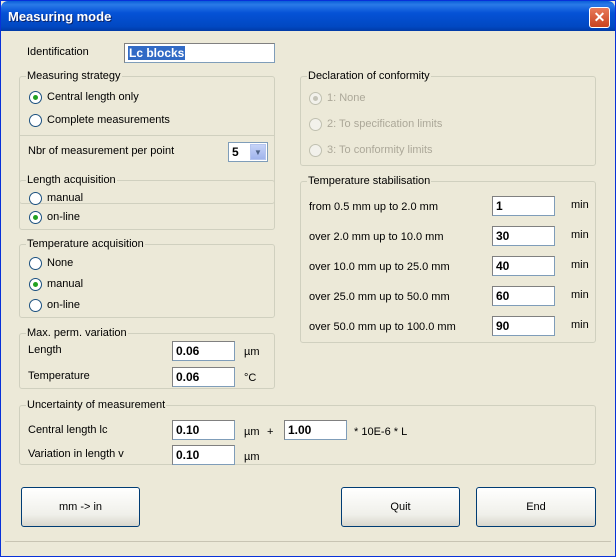  Describe the element at coordinates (108, 120) in the screenshot. I see `complete-measurements-label: Complete measurements` at that location.